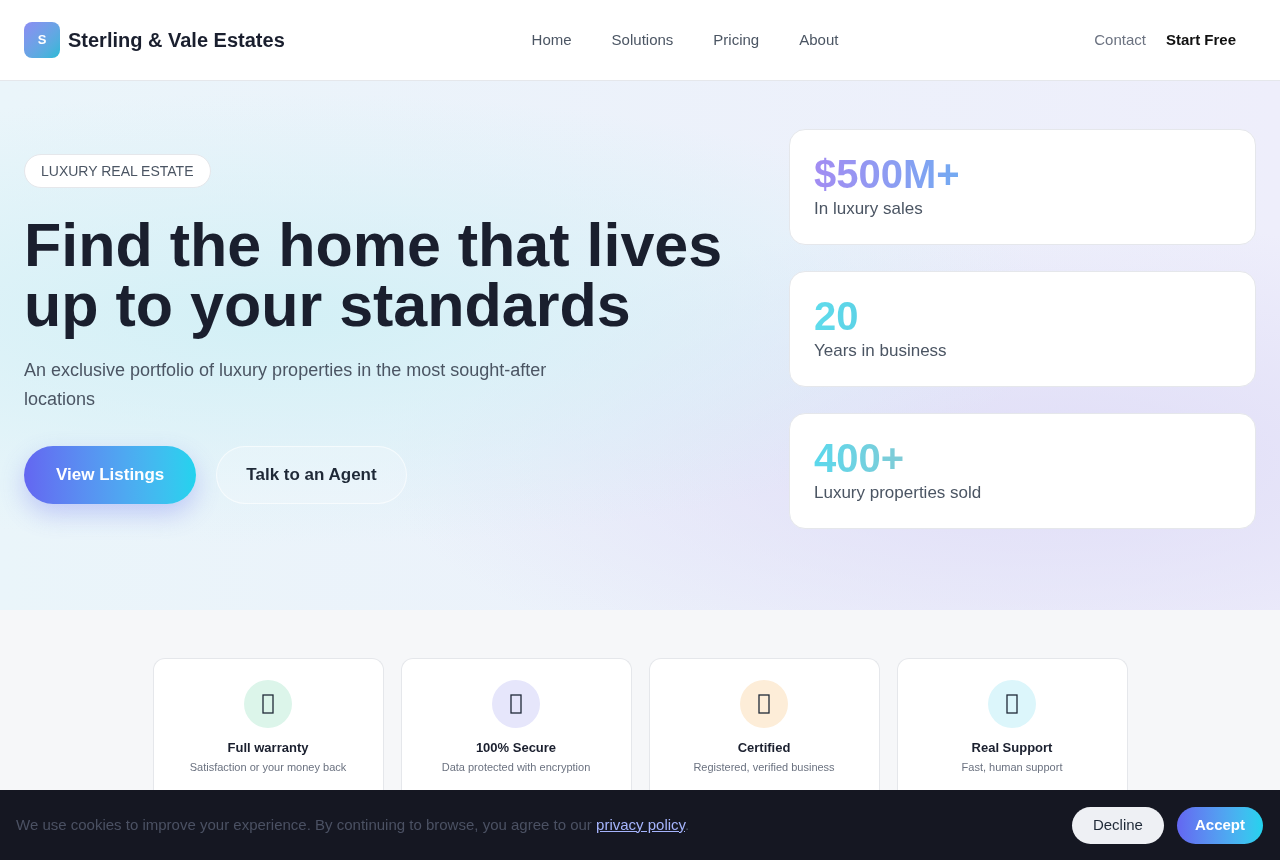 The height and width of the screenshot is (860, 1280). What do you see at coordinates (1210, 40) in the screenshot?
I see `start-free-link: Start Free` at bounding box center [1210, 40].